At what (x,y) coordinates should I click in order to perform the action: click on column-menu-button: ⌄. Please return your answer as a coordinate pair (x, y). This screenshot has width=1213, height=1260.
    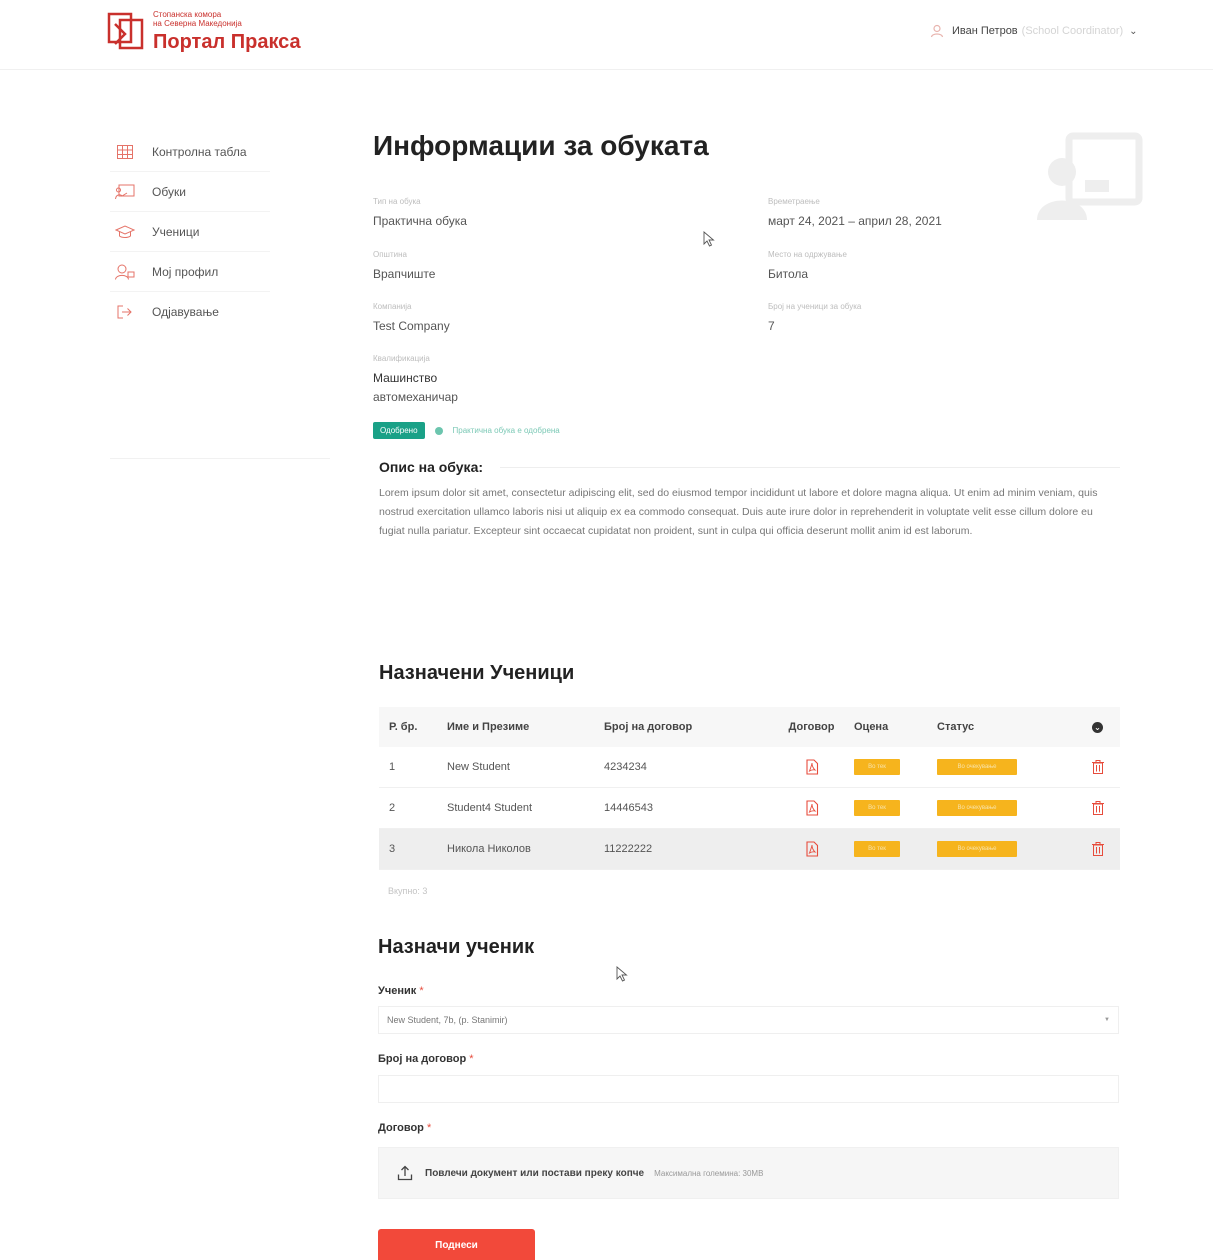
    Looking at the image, I should click on (1097, 727).